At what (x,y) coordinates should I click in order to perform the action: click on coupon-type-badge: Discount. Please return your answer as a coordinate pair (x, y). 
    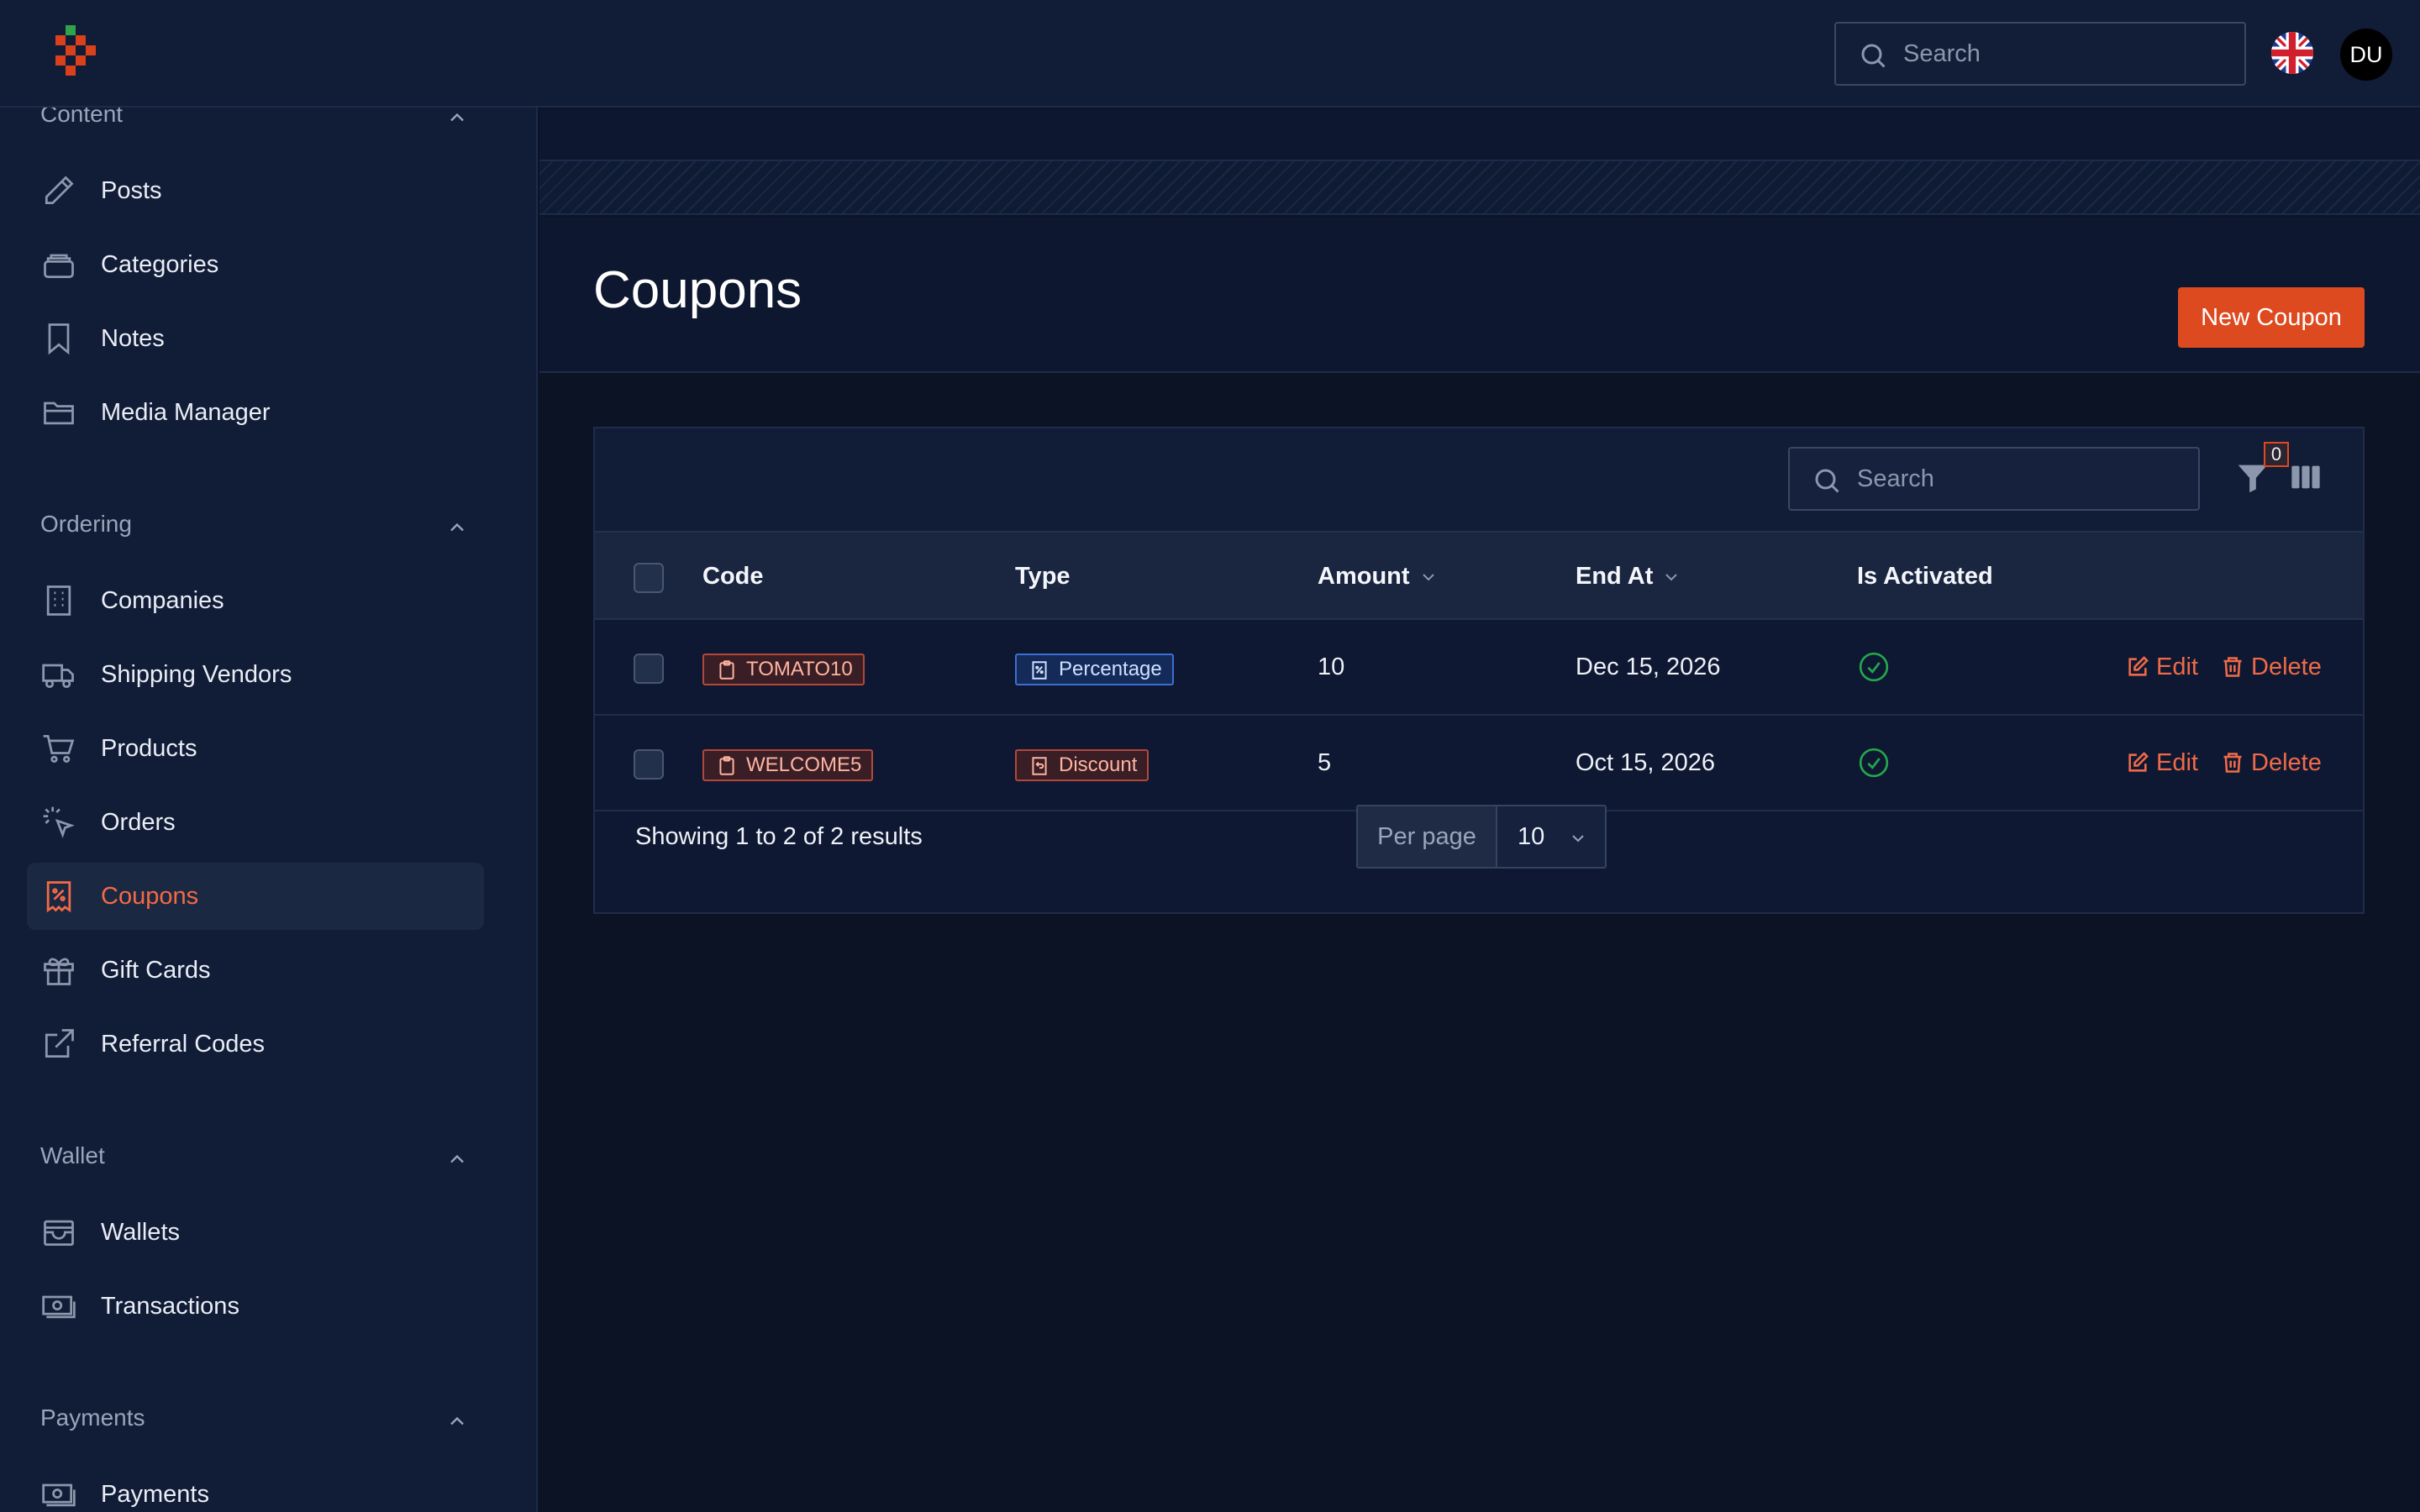
    Looking at the image, I should click on (1082, 765).